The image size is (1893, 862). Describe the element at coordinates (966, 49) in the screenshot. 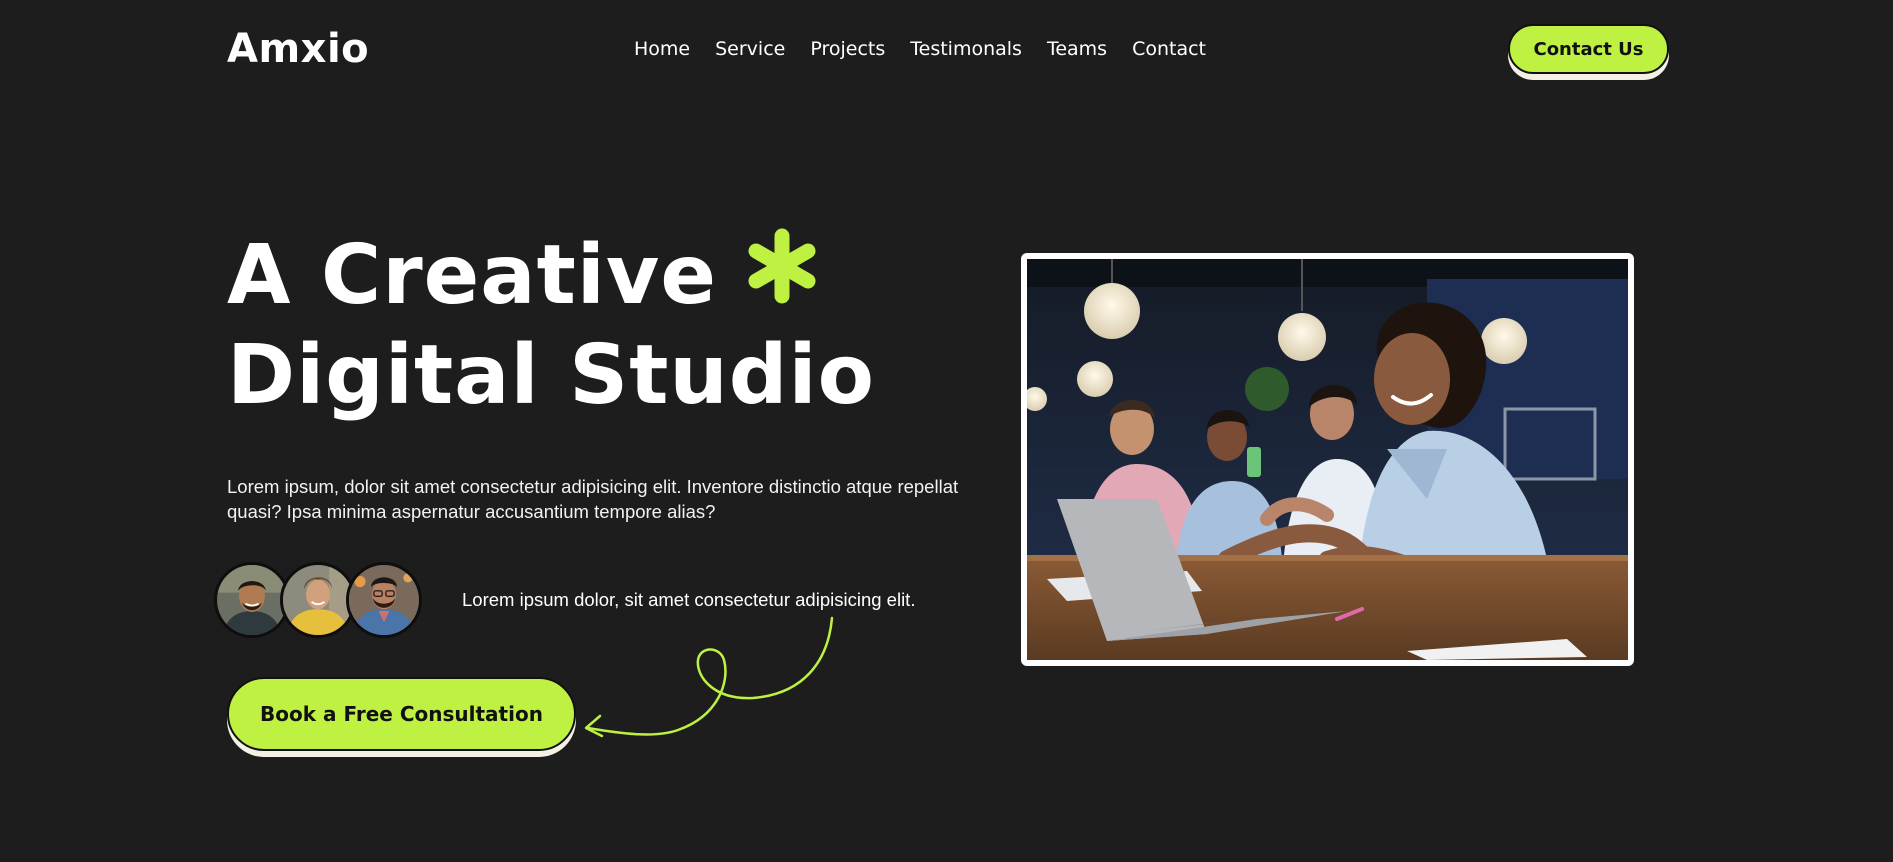

I see `nav-testimonals: Testimonals` at that location.